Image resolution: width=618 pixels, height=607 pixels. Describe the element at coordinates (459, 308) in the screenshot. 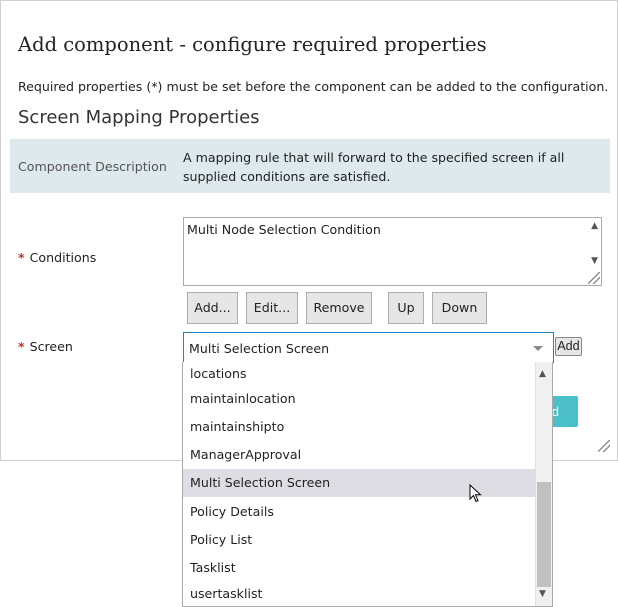

I see `move-down-button: Down` at that location.